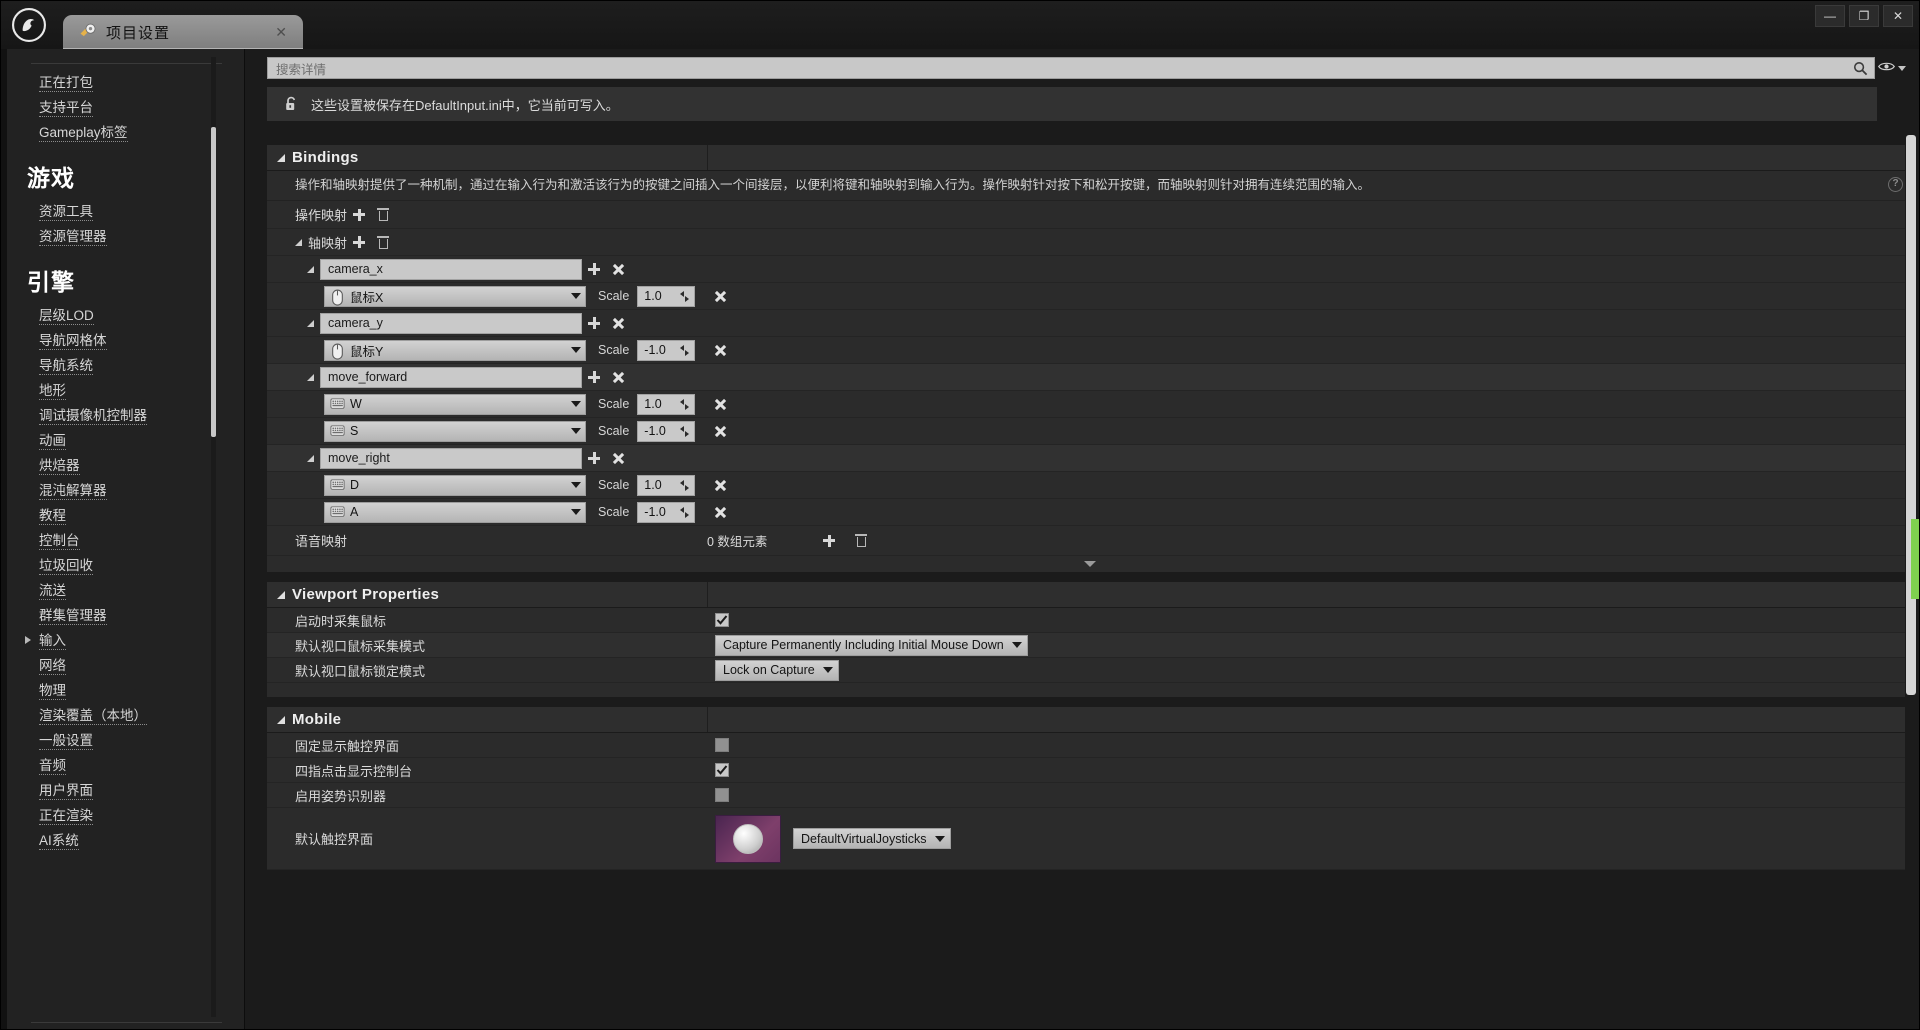  I want to click on section-mobile-header: Mobile, so click(1090, 720).